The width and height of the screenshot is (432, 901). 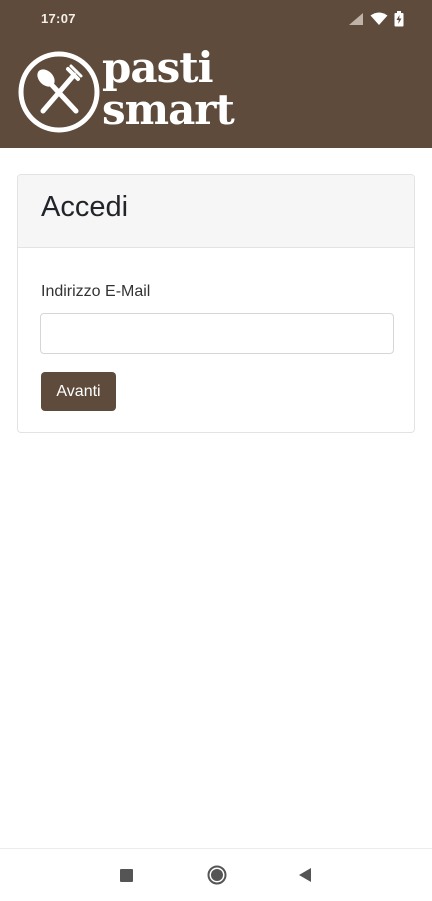 What do you see at coordinates (216, 211) in the screenshot?
I see `card-header: Accedi` at bounding box center [216, 211].